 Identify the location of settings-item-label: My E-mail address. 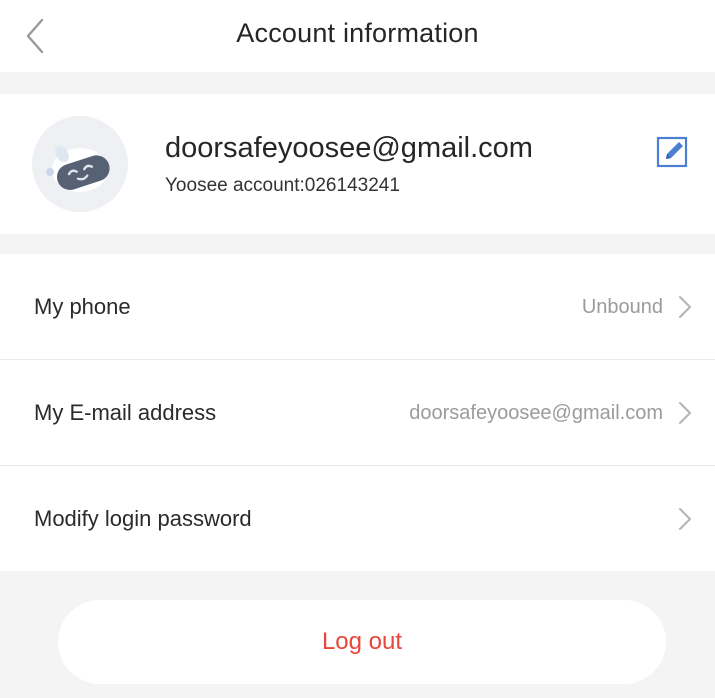
(125, 412).